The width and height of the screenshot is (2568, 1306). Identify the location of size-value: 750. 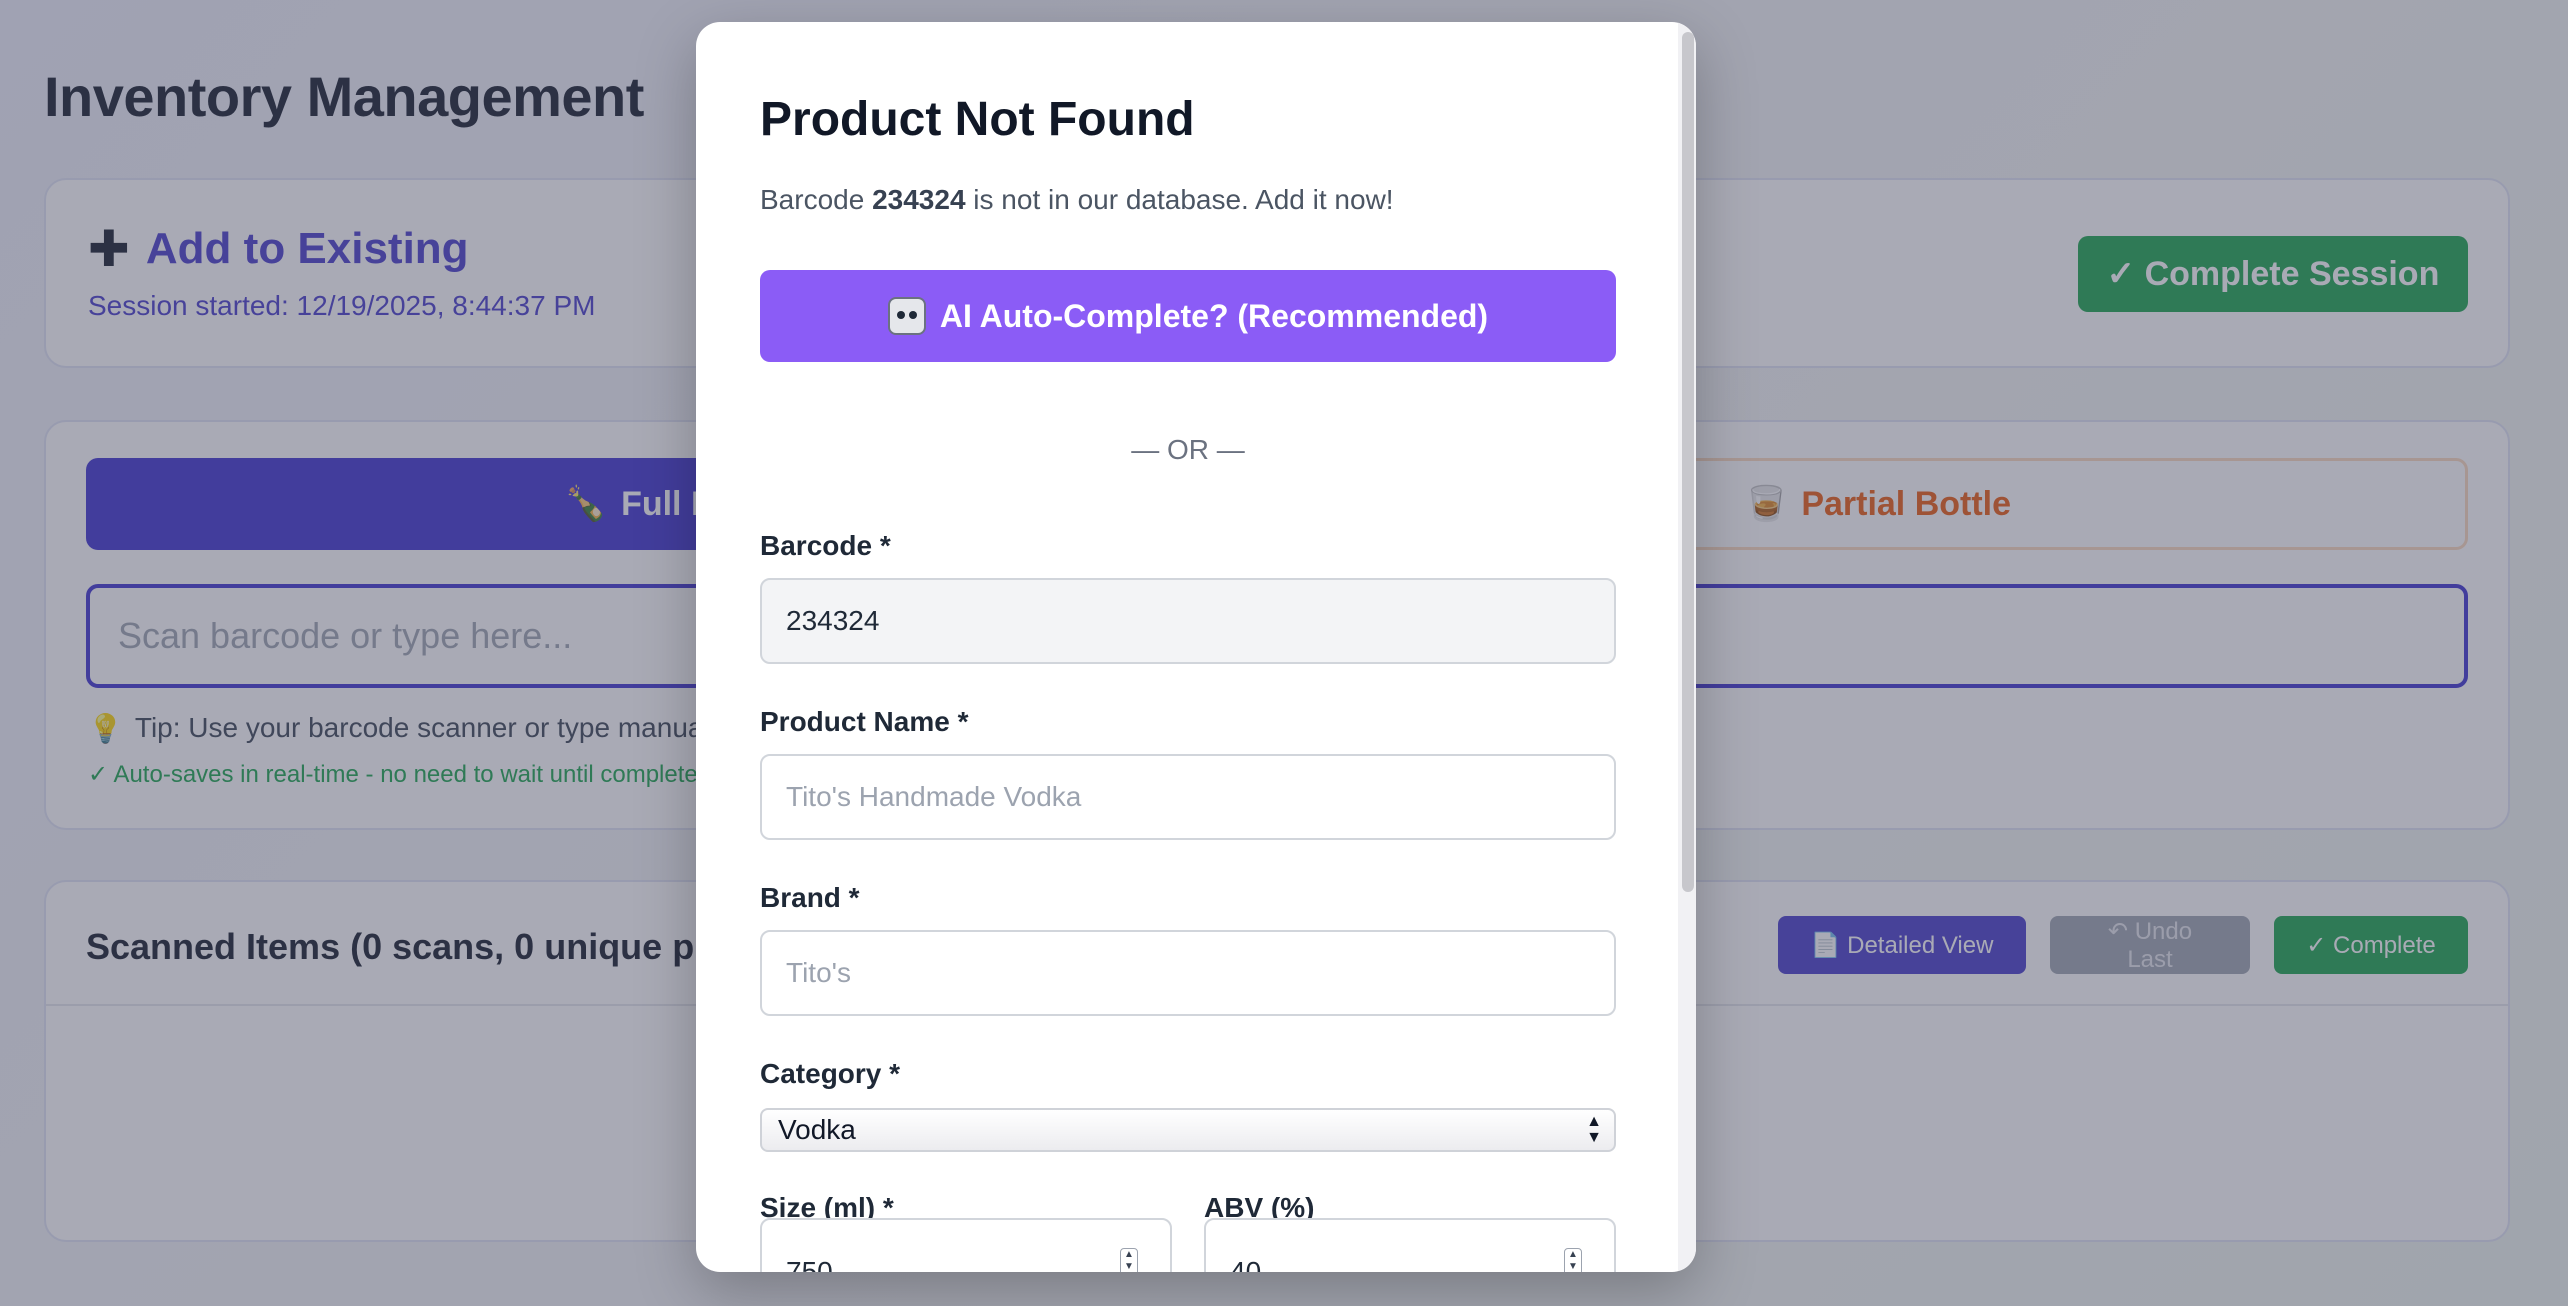
(809, 1264).